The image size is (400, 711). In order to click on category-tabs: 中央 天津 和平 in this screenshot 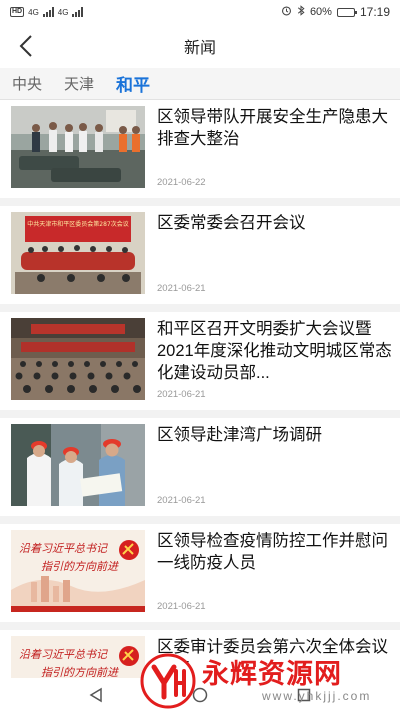, I will do `click(200, 84)`.